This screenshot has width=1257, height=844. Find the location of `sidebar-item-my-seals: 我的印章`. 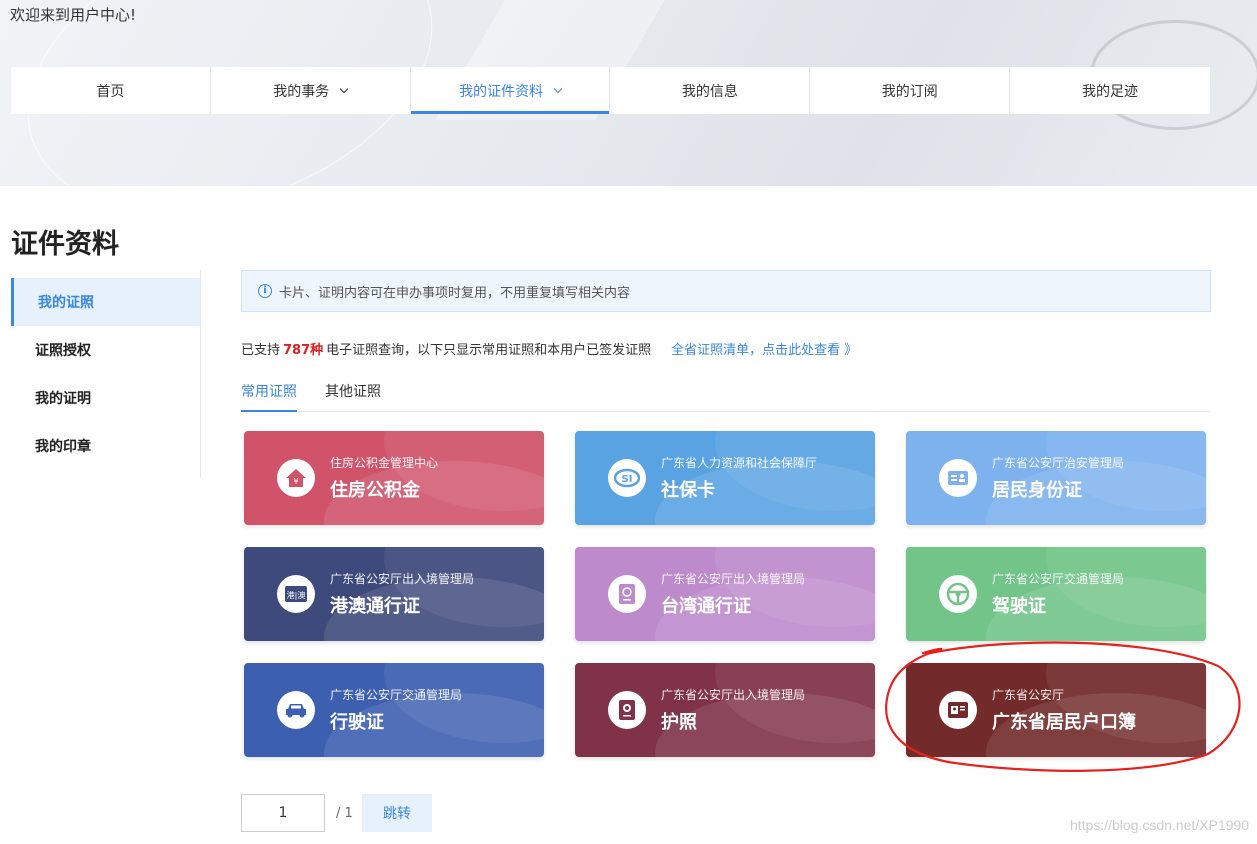

sidebar-item-my-seals: 我的印章 is located at coordinates (105, 446).